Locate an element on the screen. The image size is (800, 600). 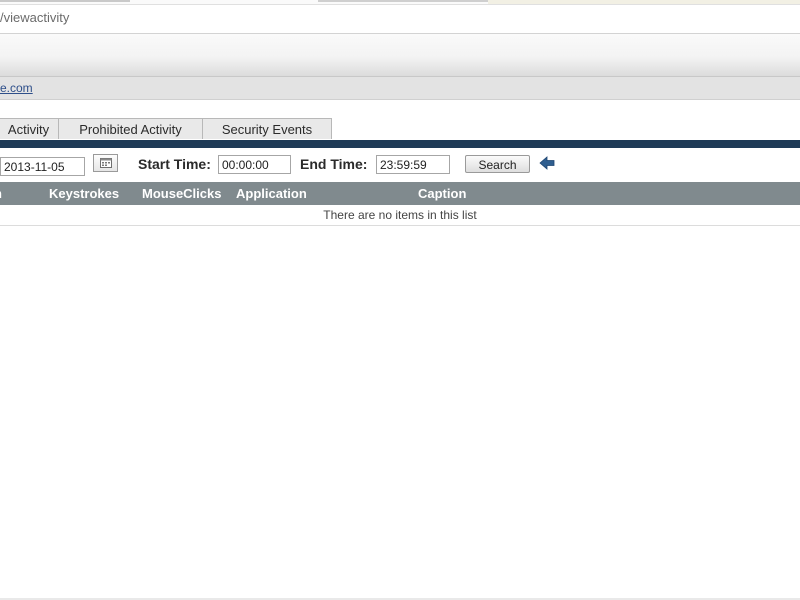
calendar-icon is located at coordinates (106, 163).